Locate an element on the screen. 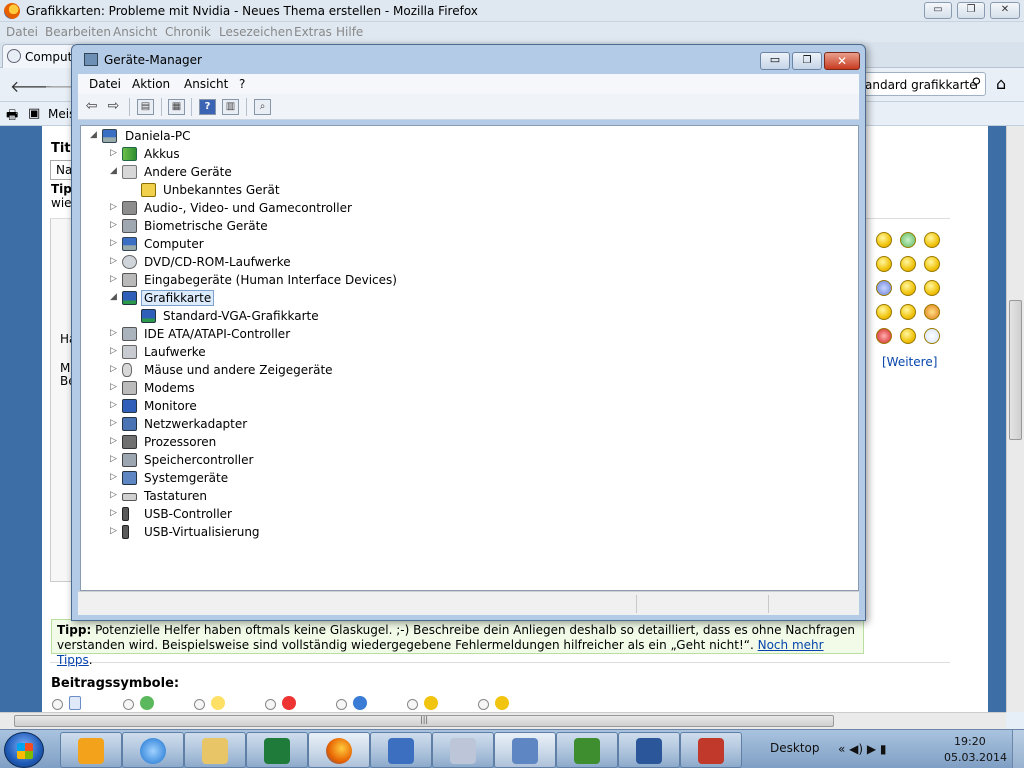  tree-node: ▷ Prozessoren is located at coordinates (331, 443).